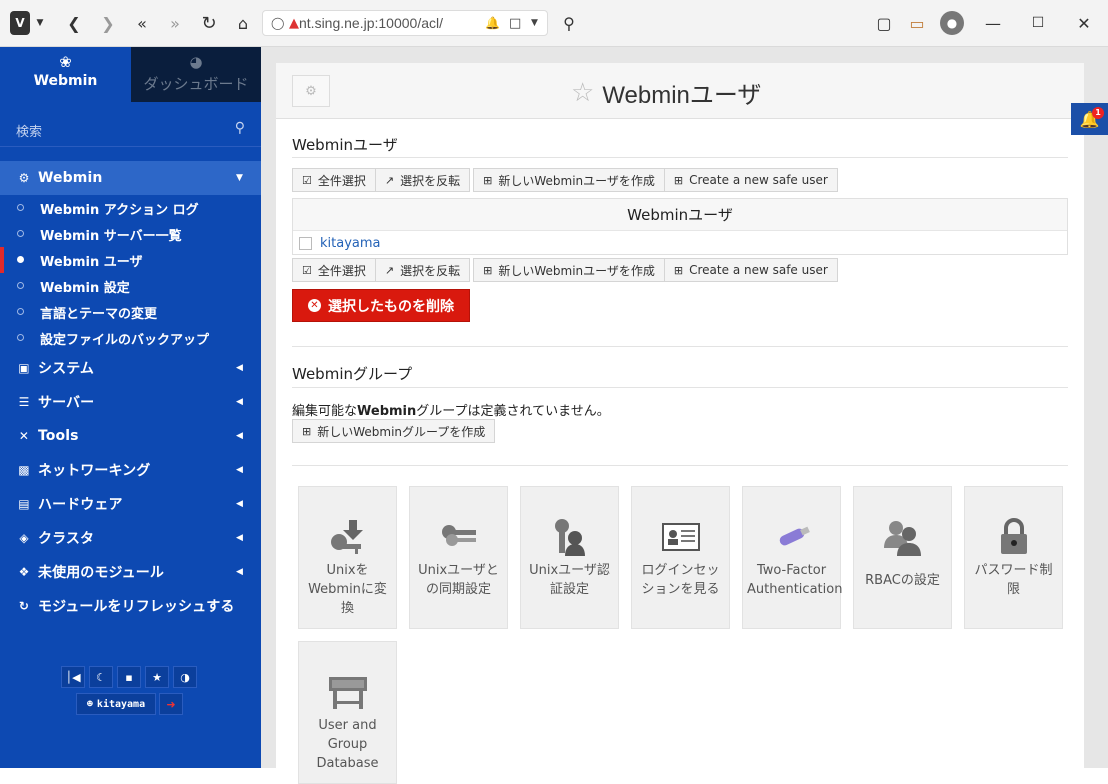 Image resolution: width=1108 pixels, height=784 pixels. Describe the element at coordinates (108, 23) in the screenshot. I see `forward-icon: ❯` at that location.